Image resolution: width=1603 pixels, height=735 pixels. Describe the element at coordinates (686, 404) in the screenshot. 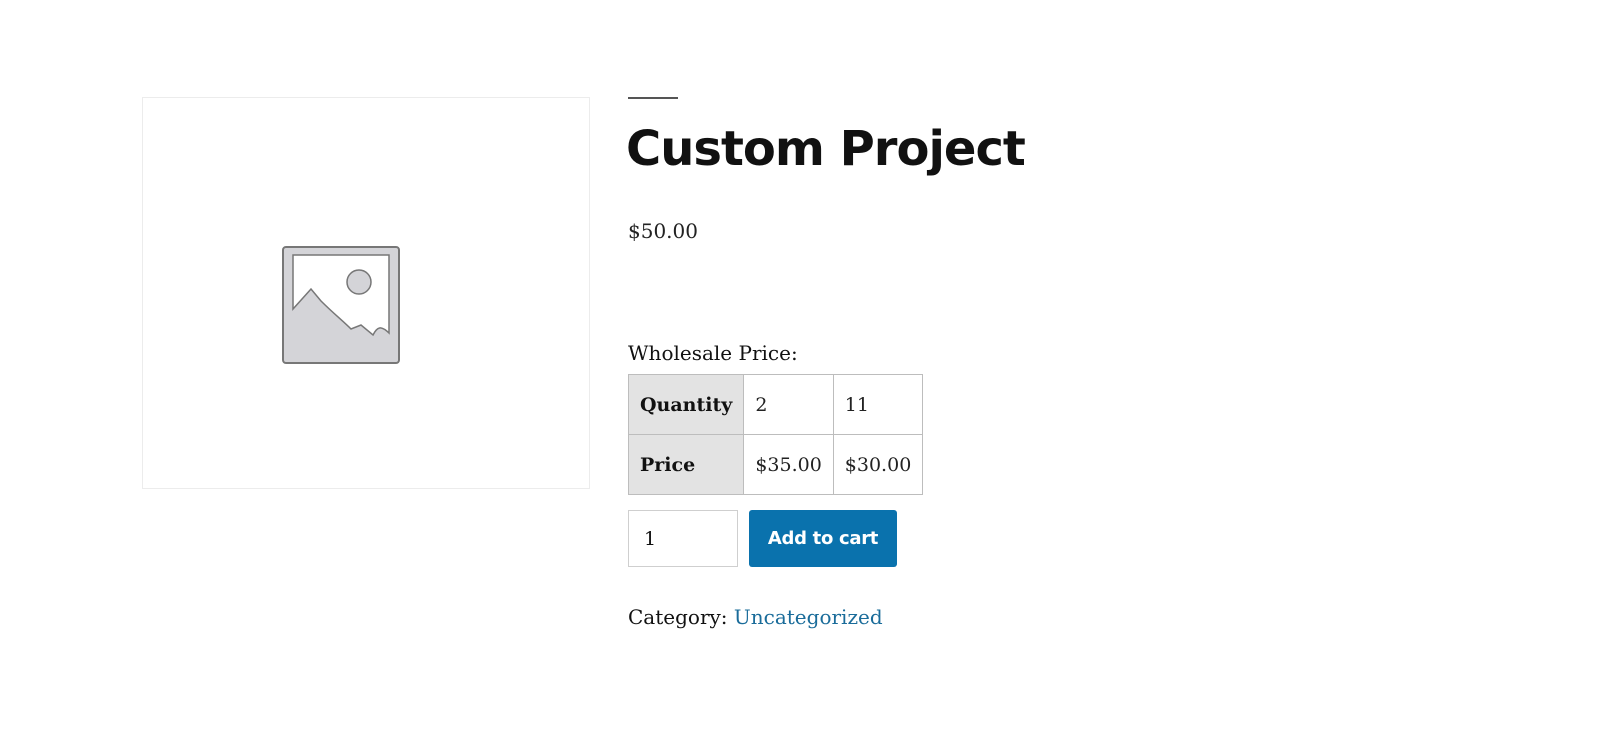

I see `quantity-header: Quantity` at that location.